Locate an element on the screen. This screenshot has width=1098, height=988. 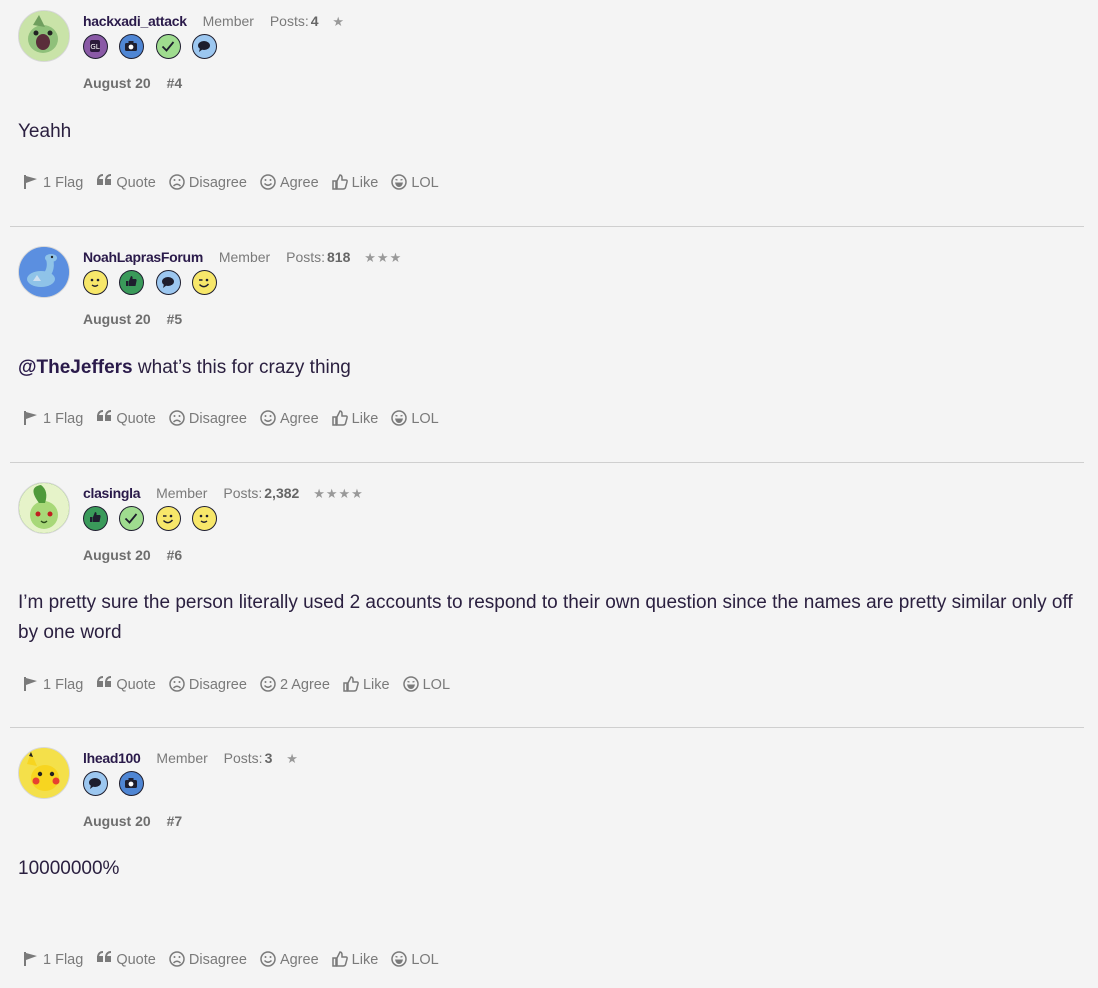
avatar-chikorita-image is located at coordinates (44, 508).